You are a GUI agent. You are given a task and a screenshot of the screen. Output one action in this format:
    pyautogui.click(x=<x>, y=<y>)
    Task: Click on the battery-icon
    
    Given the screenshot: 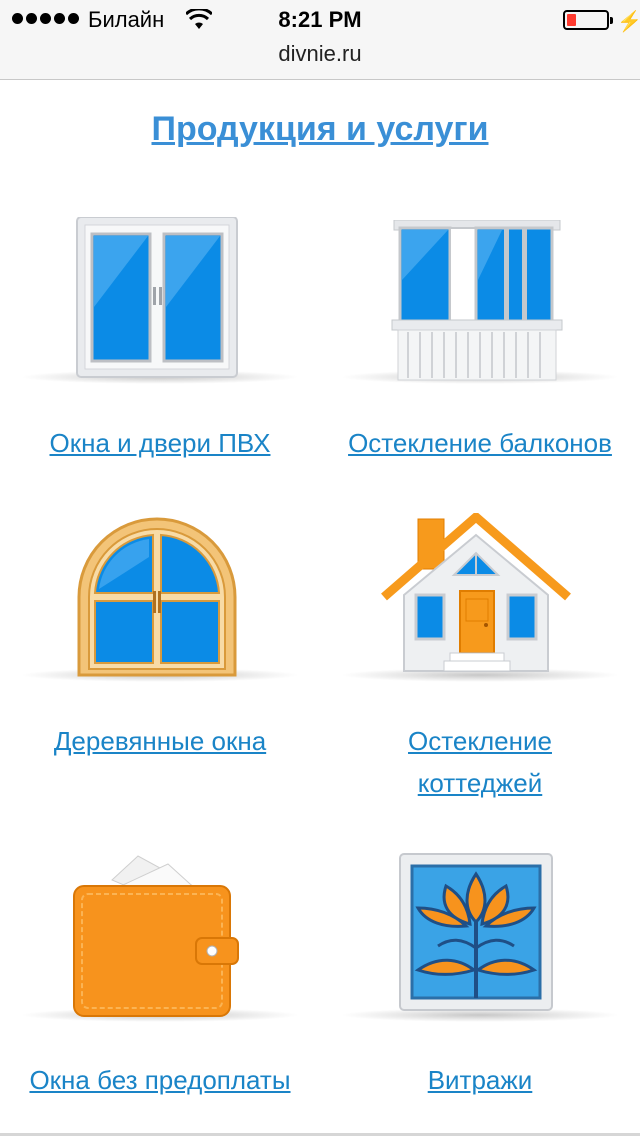 What is the action you would take?
    pyautogui.click(x=588, y=20)
    